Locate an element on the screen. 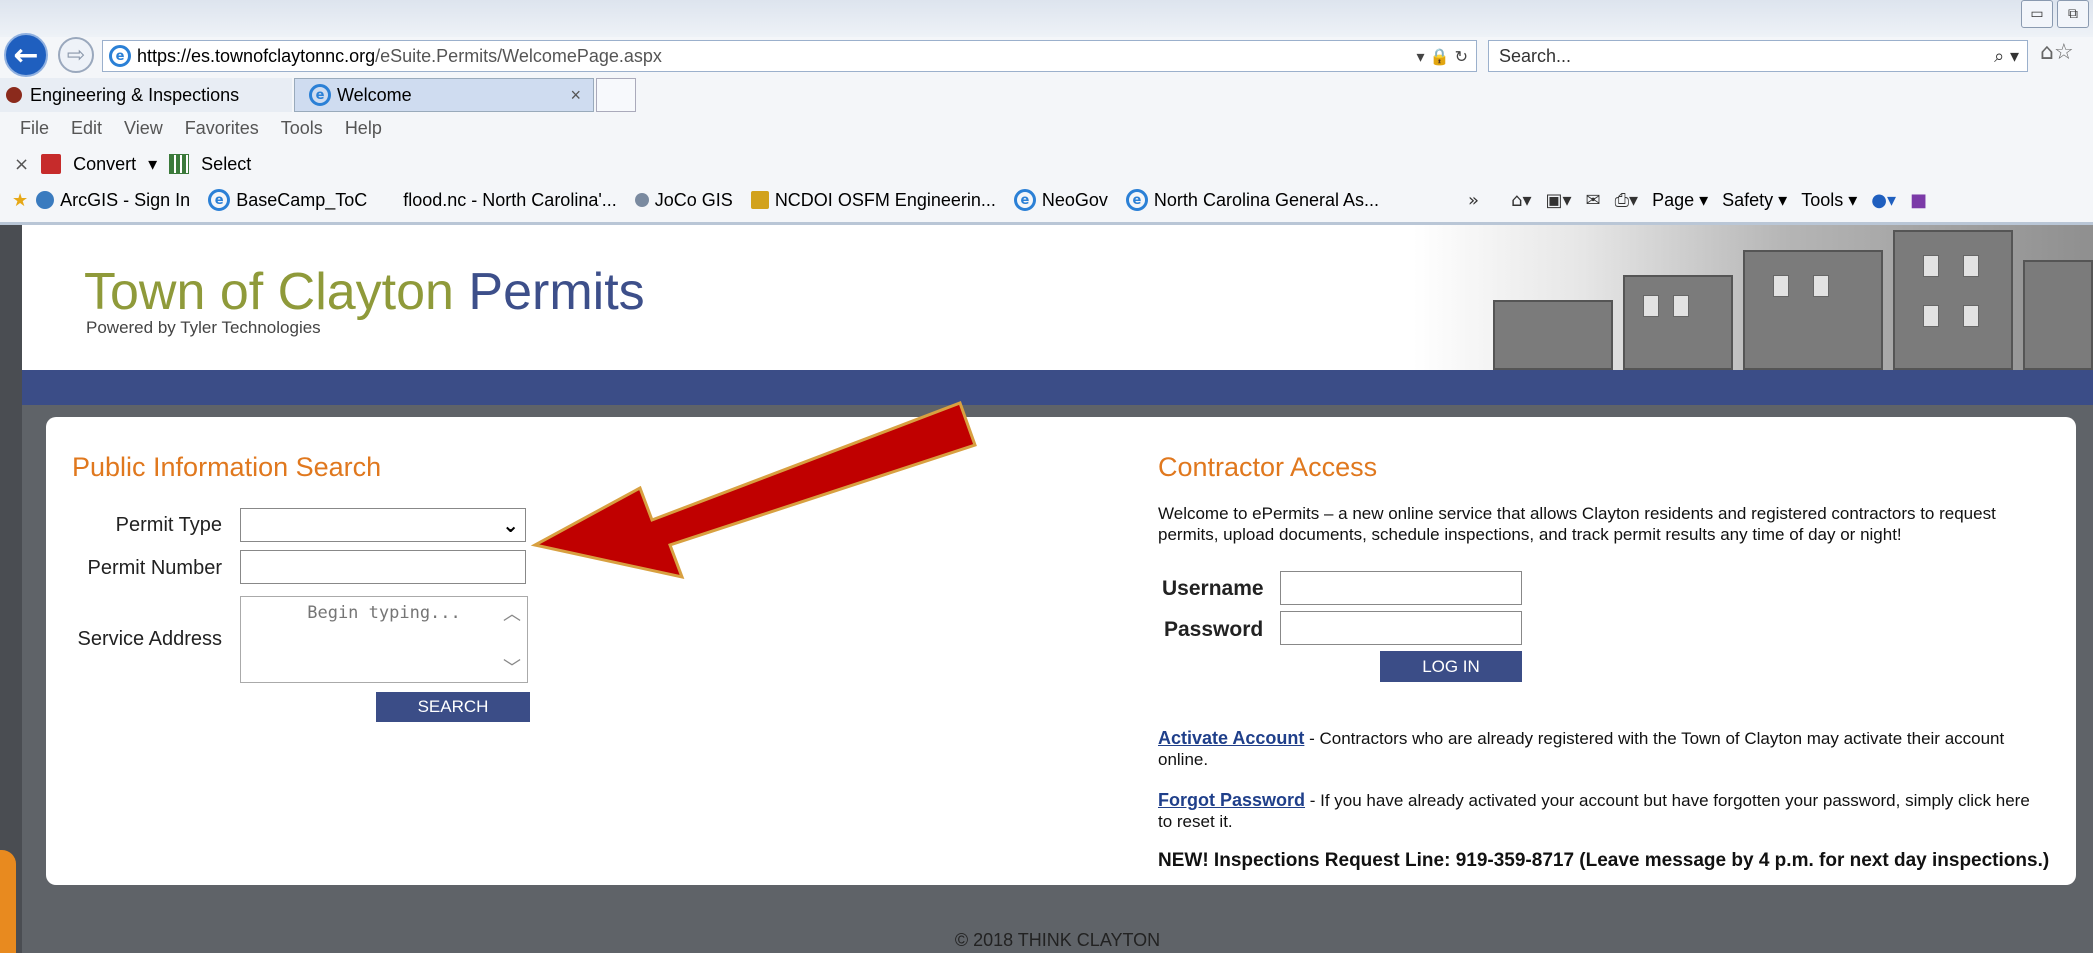  close-icon: × is located at coordinates (21, 164).